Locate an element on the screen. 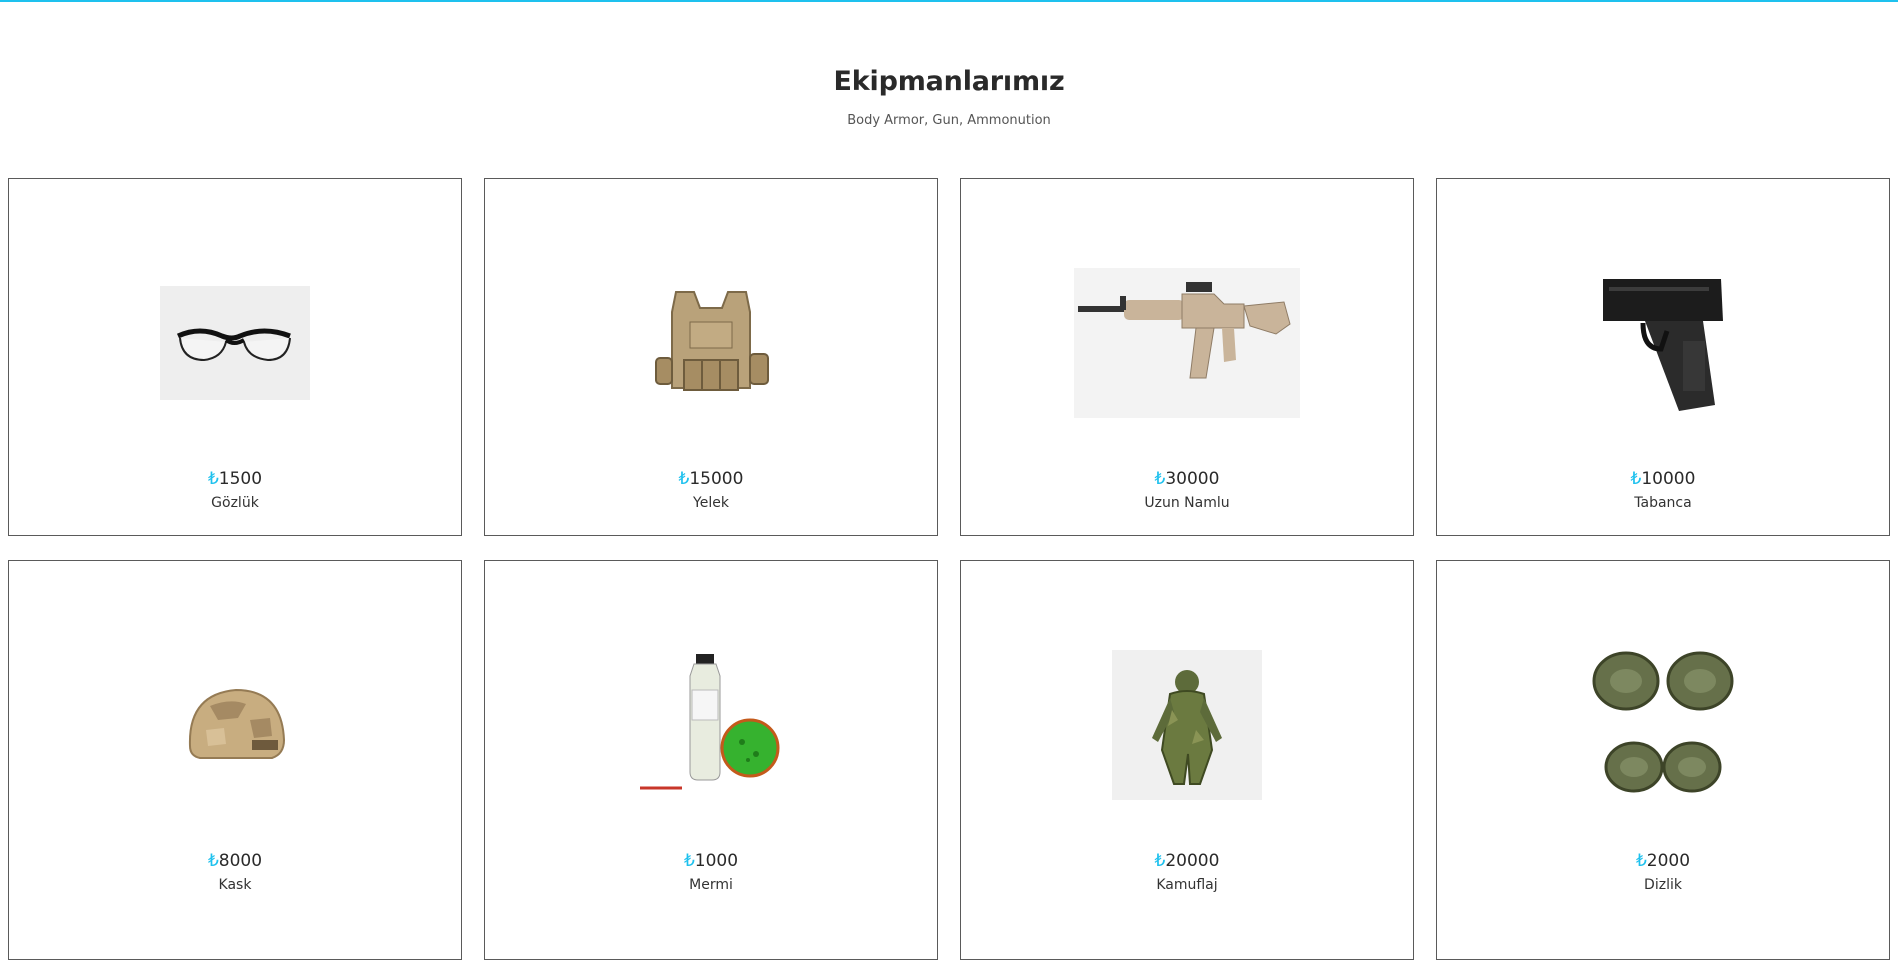  section-title: Ekipmanlarımız is located at coordinates (949, 81).